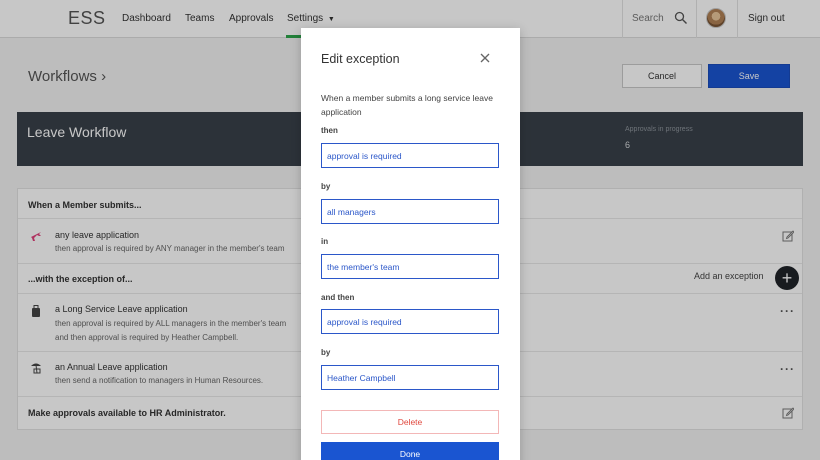 The width and height of the screenshot is (820, 460). Describe the element at coordinates (410, 451) in the screenshot. I see `done-button: Done` at that location.